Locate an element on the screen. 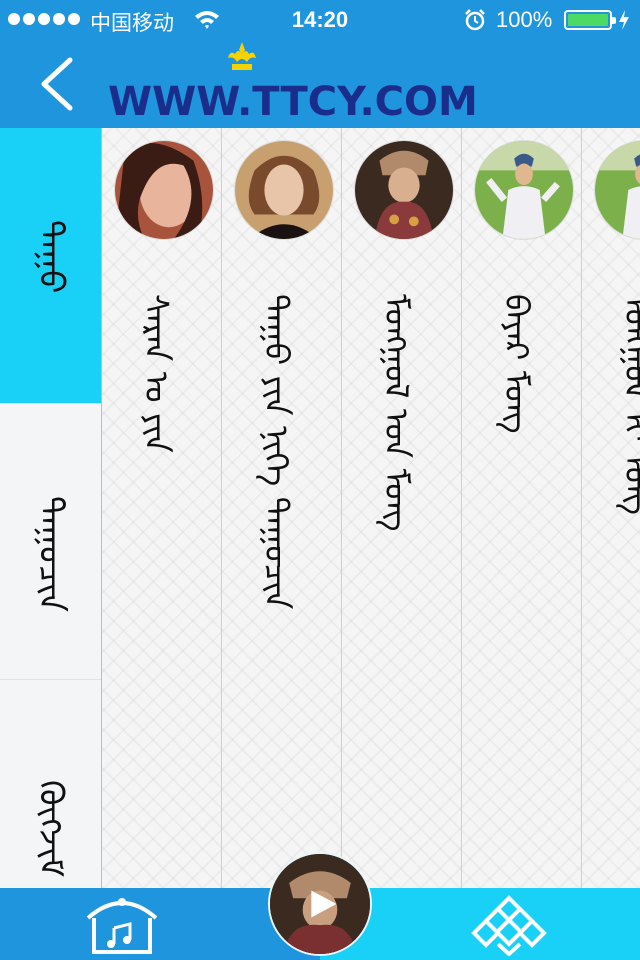 The height and width of the screenshot is (960, 640). site-logo: WWW.TTCY.COM is located at coordinates (294, 84).